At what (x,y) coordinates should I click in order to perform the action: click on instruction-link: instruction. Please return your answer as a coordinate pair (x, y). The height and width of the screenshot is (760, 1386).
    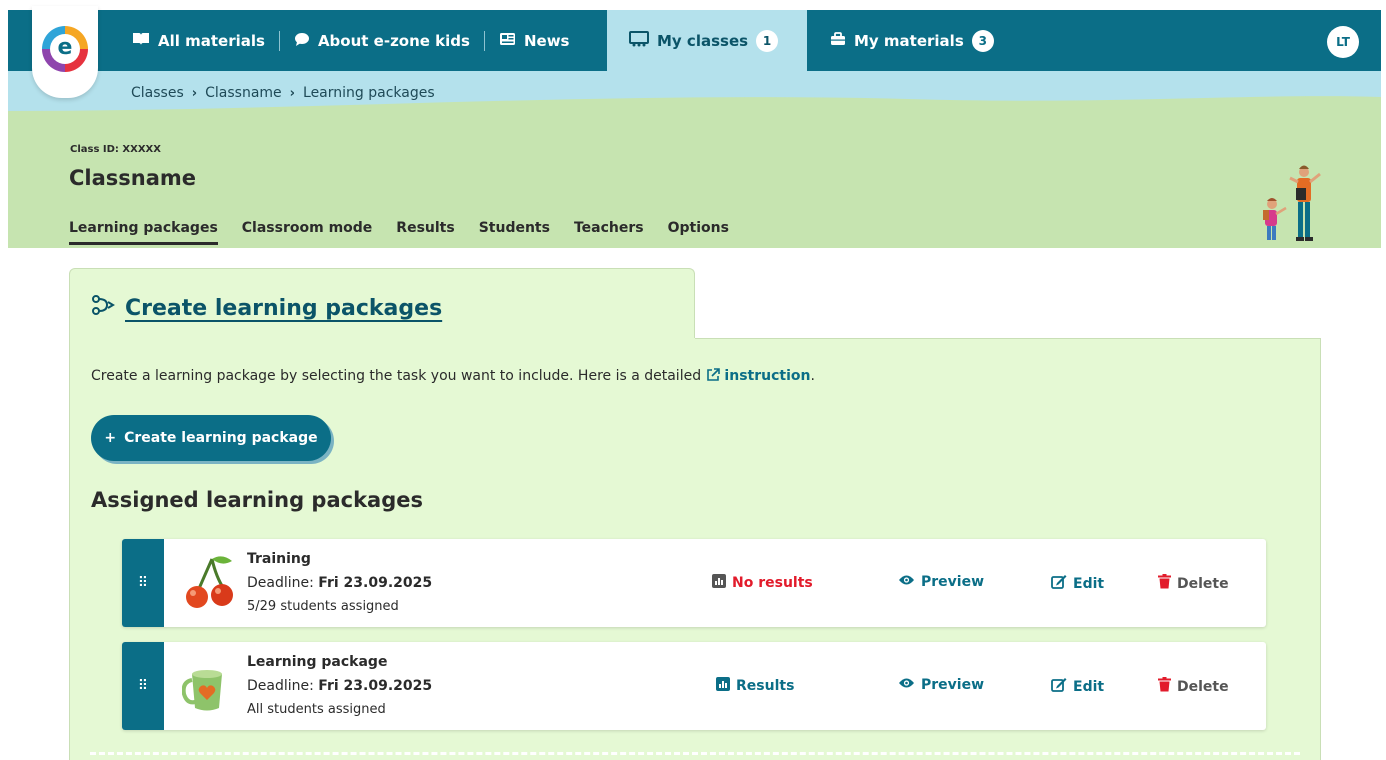
    Looking at the image, I should click on (758, 376).